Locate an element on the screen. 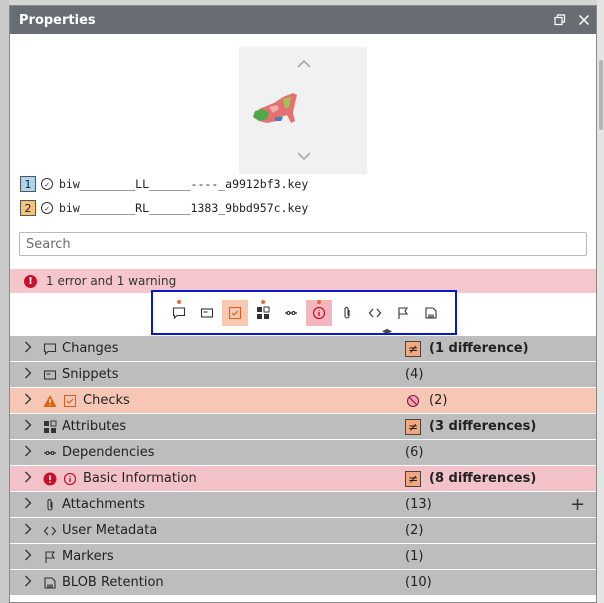 The width and height of the screenshot is (604, 603). file-index-badge: 1 is located at coordinates (28, 184).